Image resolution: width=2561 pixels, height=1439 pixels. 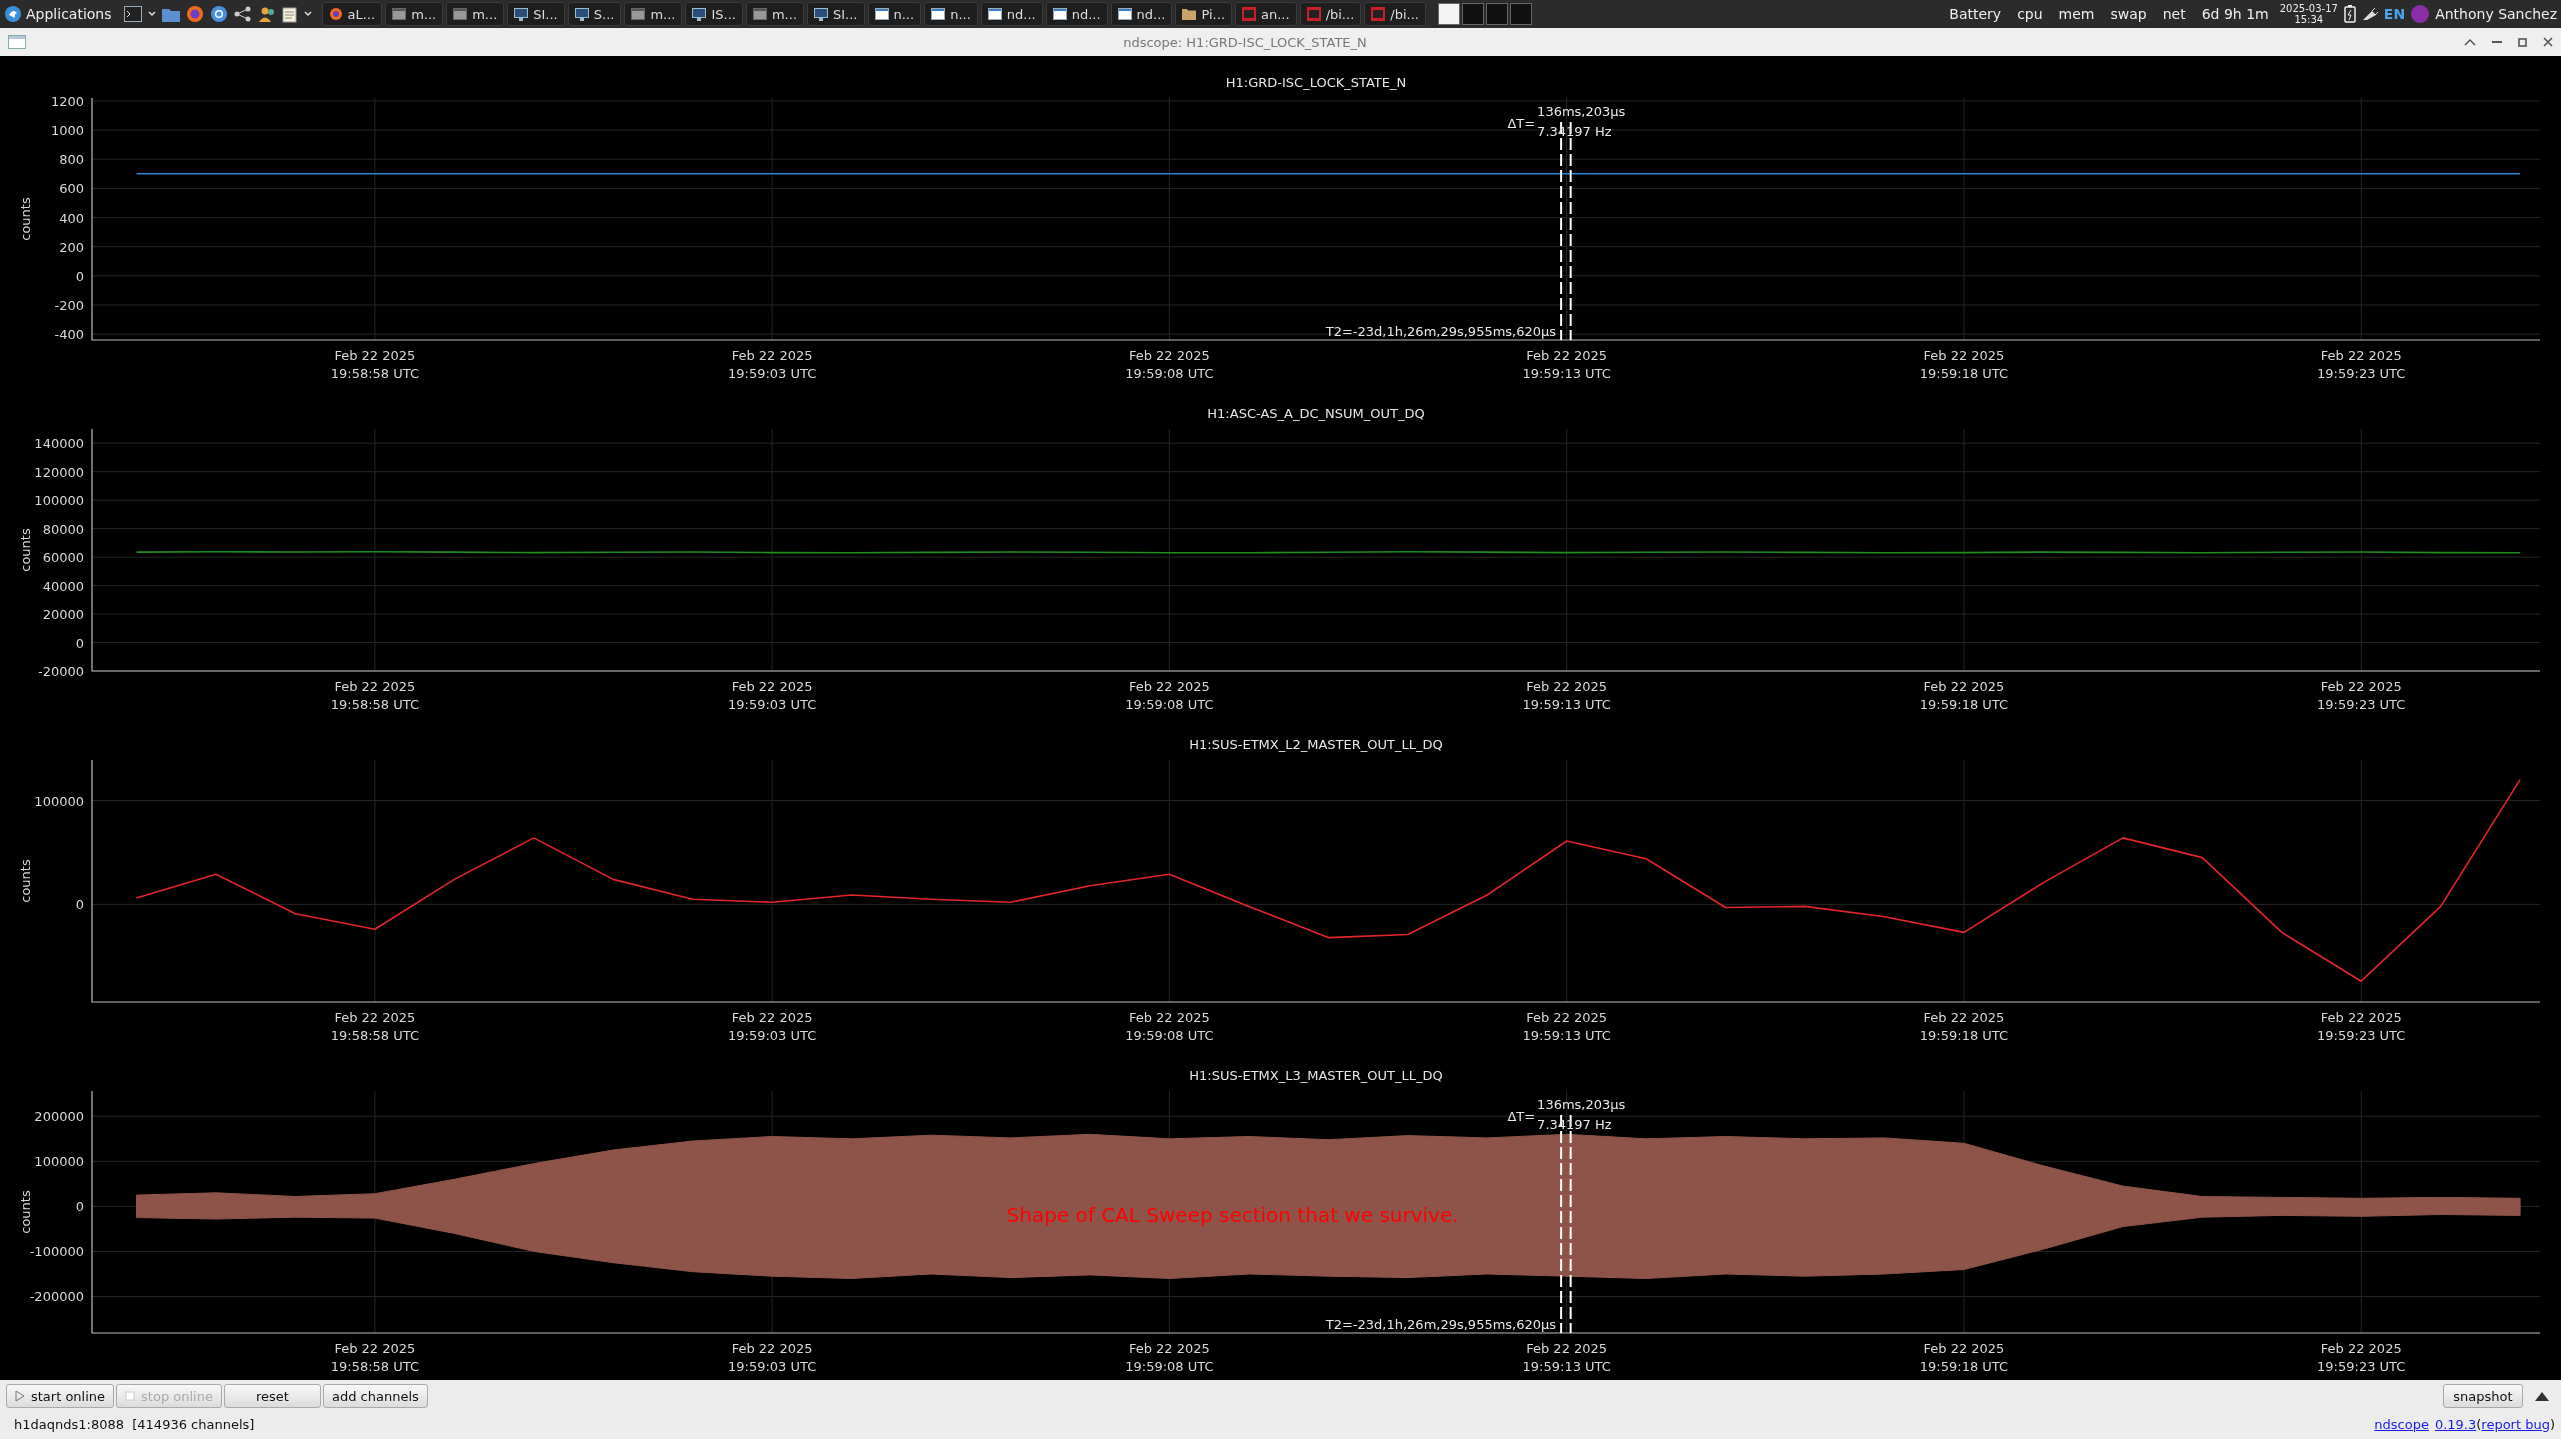 What do you see at coordinates (132, 14) in the screenshot?
I see `terminal-icon` at bounding box center [132, 14].